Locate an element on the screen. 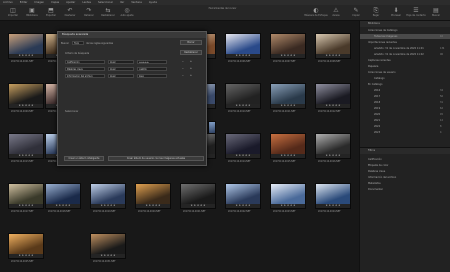 The height and width of the screenshot is (272, 450). toolbar-right-button-4: ⬇ Procesar is located at coordinates (396, 13).